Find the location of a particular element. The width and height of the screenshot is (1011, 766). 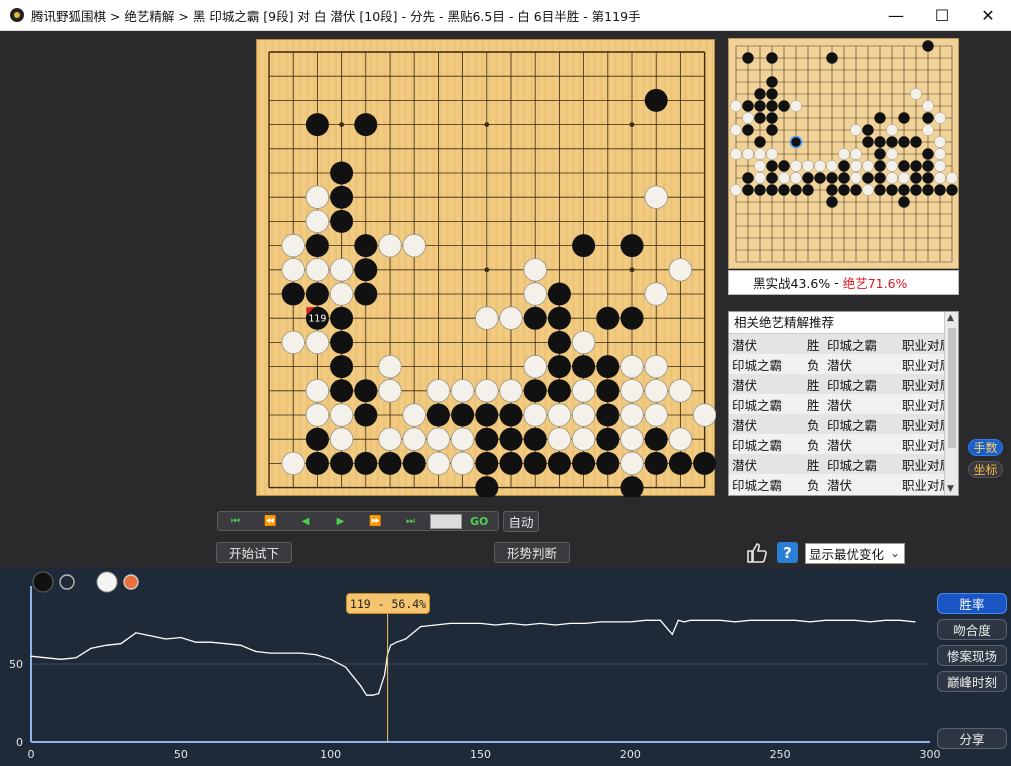

back-ten-button: ⏪ is located at coordinates (270, 521).